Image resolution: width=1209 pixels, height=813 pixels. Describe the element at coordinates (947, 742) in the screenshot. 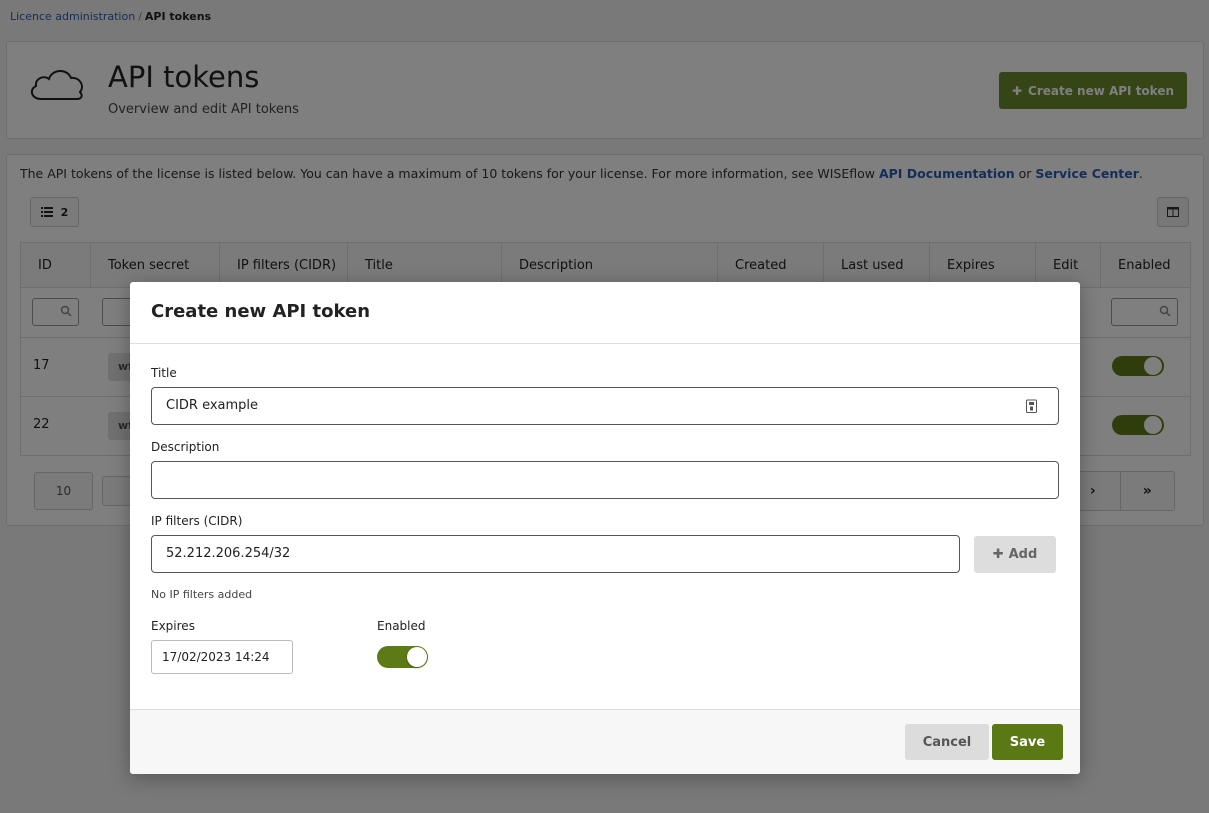

I see `cancel-button: Cancel` at that location.